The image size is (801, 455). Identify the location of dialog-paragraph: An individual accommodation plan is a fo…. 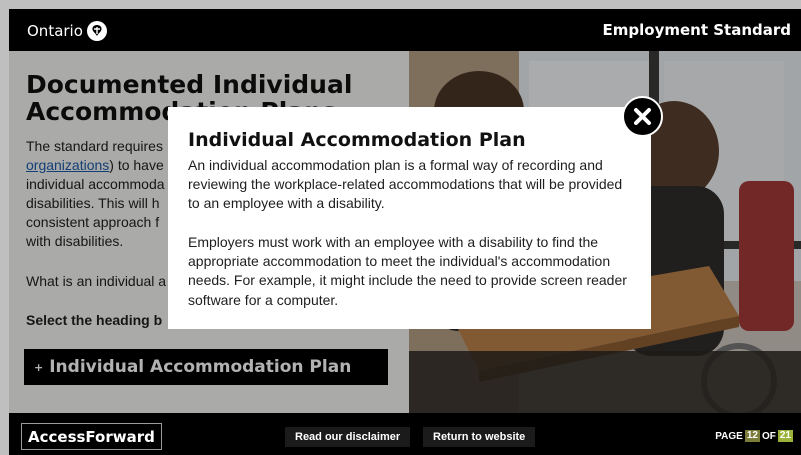
(405, 184).